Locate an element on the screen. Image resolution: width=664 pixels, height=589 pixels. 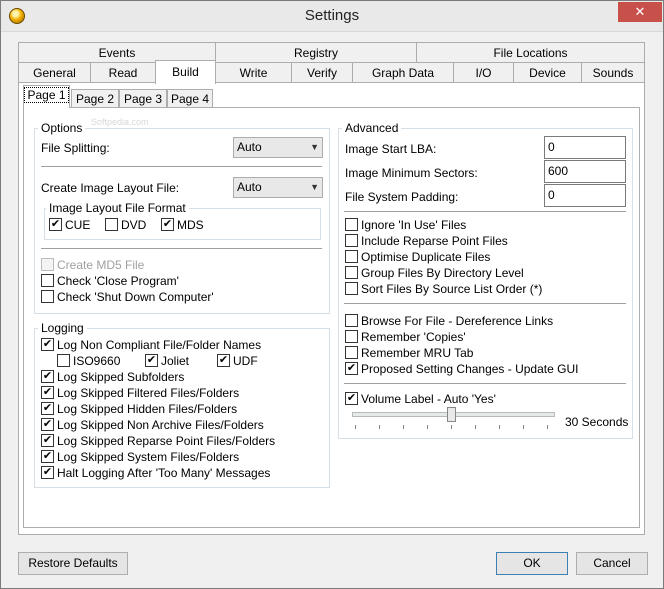
log-skipped-system-label: Log Skipped System Files/Folders is located at coordinates (148, 457).